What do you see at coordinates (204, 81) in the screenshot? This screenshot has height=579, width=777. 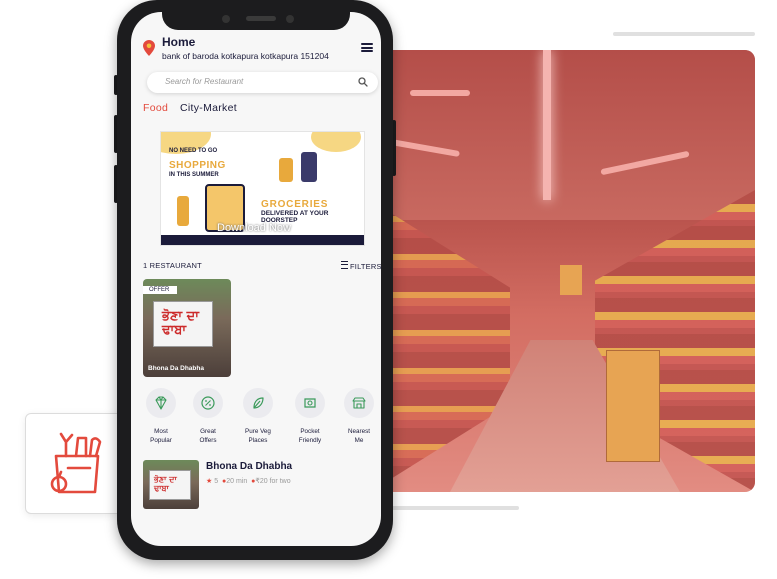 I see `search-placeholder: Search for Restaurant` at bounding box center [204, 81].